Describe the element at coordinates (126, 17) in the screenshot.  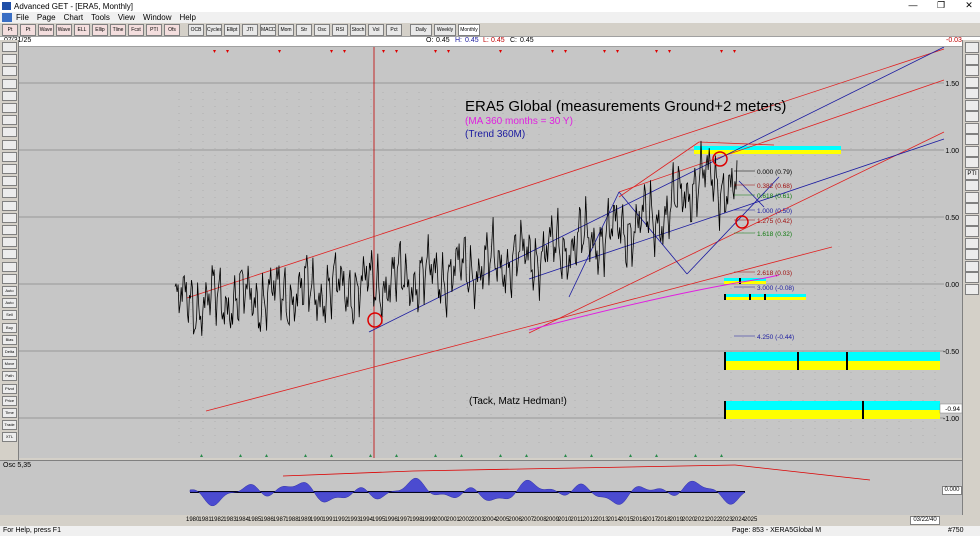
I see `menu-view: View` at that location.